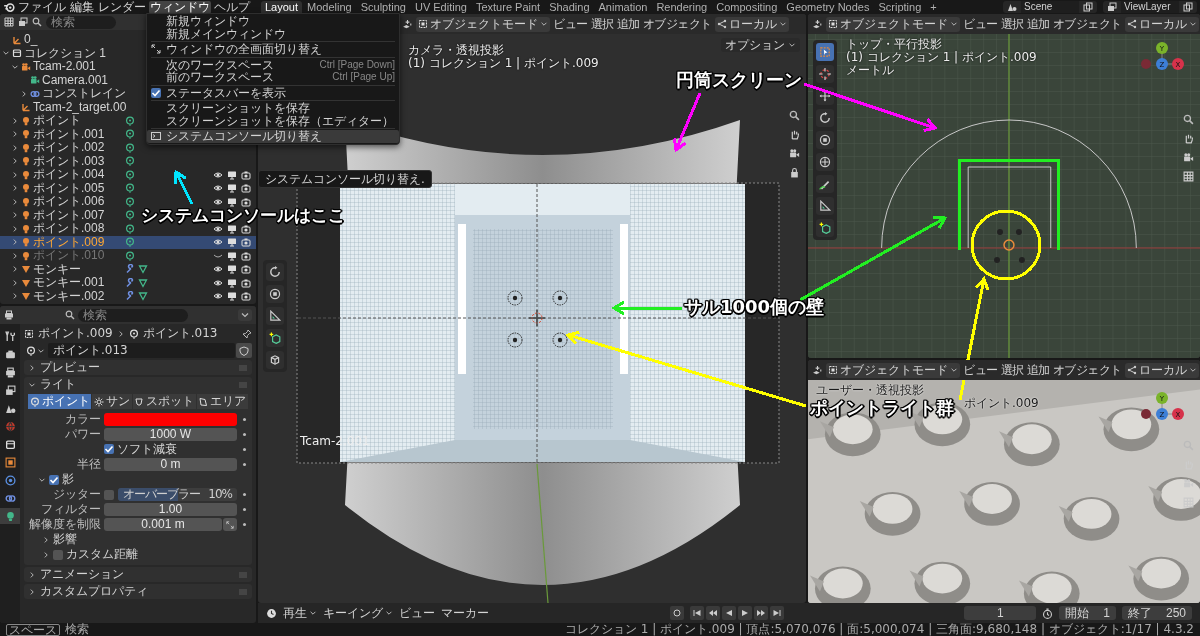 Image resolution: width=1200 pixels, height=636 pixels. Describe the element at coordinates (245, 315) in the screenshot. I see `dropdown-button` at that location.